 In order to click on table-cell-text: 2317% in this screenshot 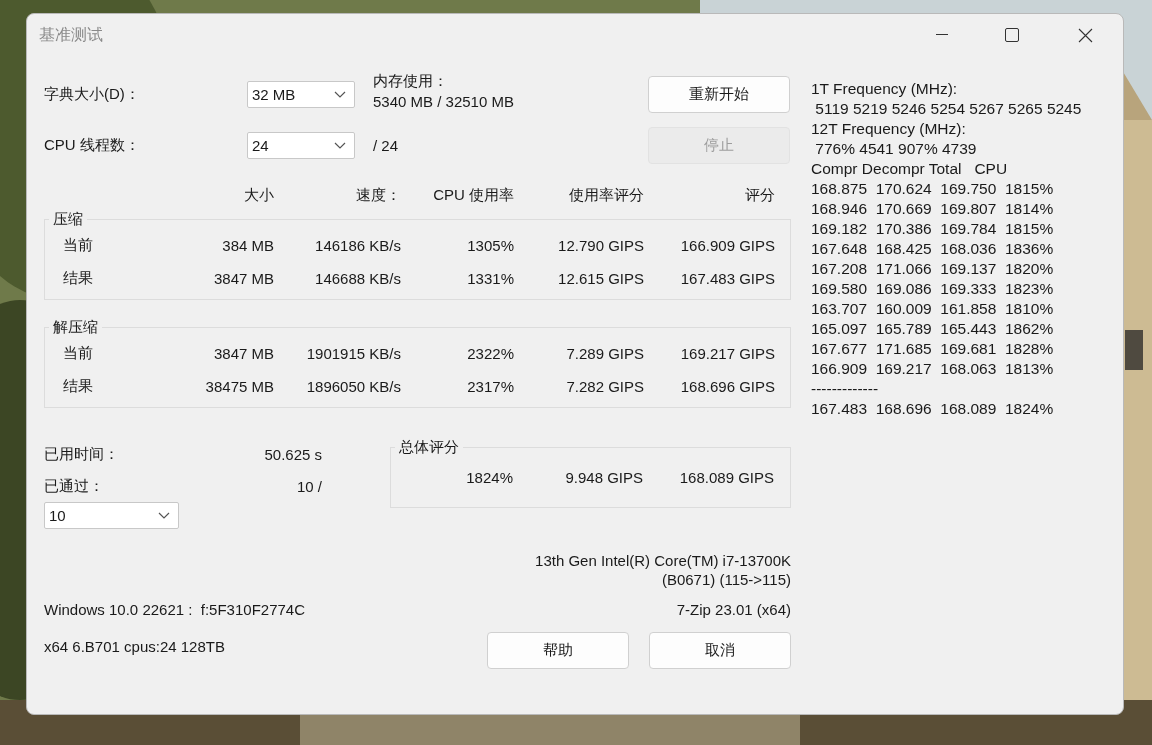, I will do `click(490, 386)`.